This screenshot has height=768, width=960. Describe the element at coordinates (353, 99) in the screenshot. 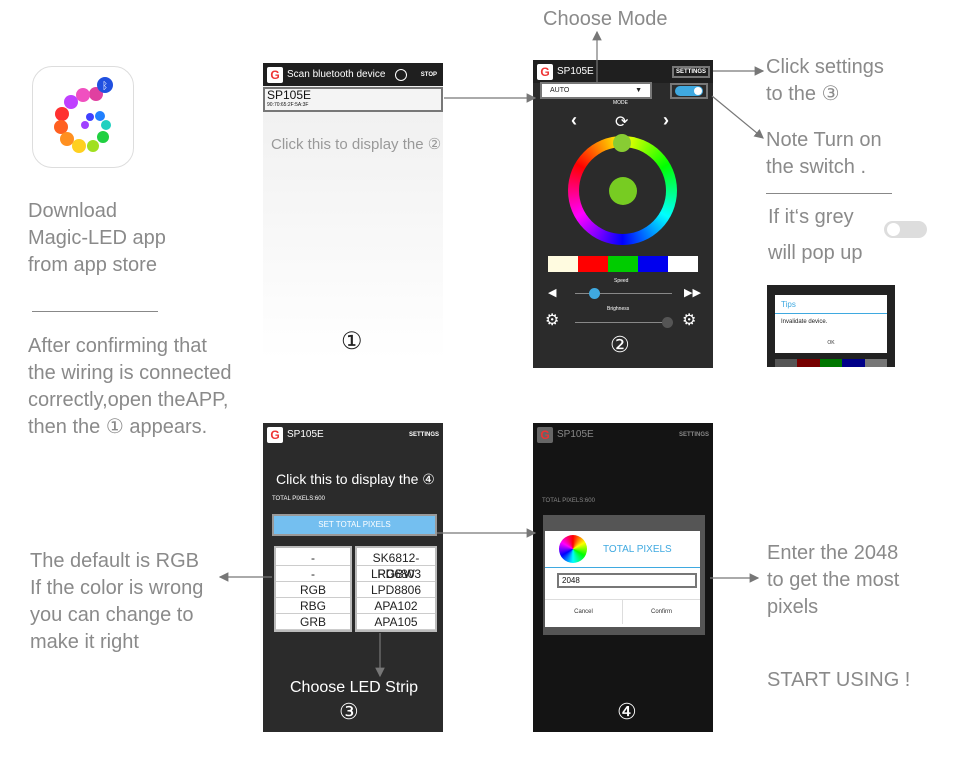

I see `device-row: SP105E 90:70:65:2F:5A:3F` at that location.